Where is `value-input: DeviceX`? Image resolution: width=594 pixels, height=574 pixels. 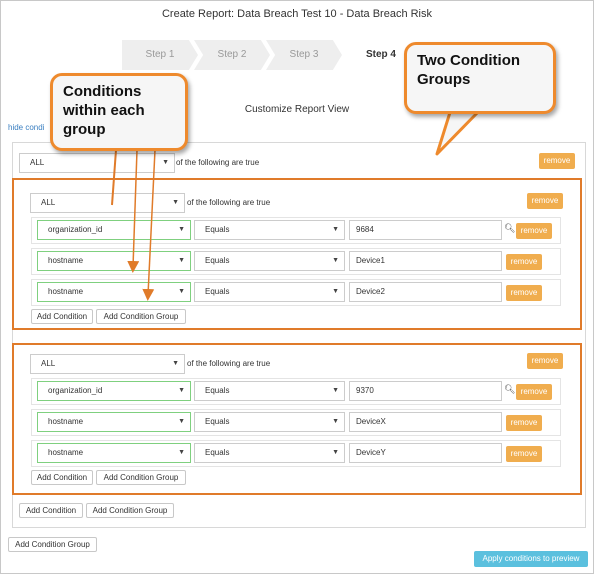
value-input: DeviceX is located at coordinates (425, 422).